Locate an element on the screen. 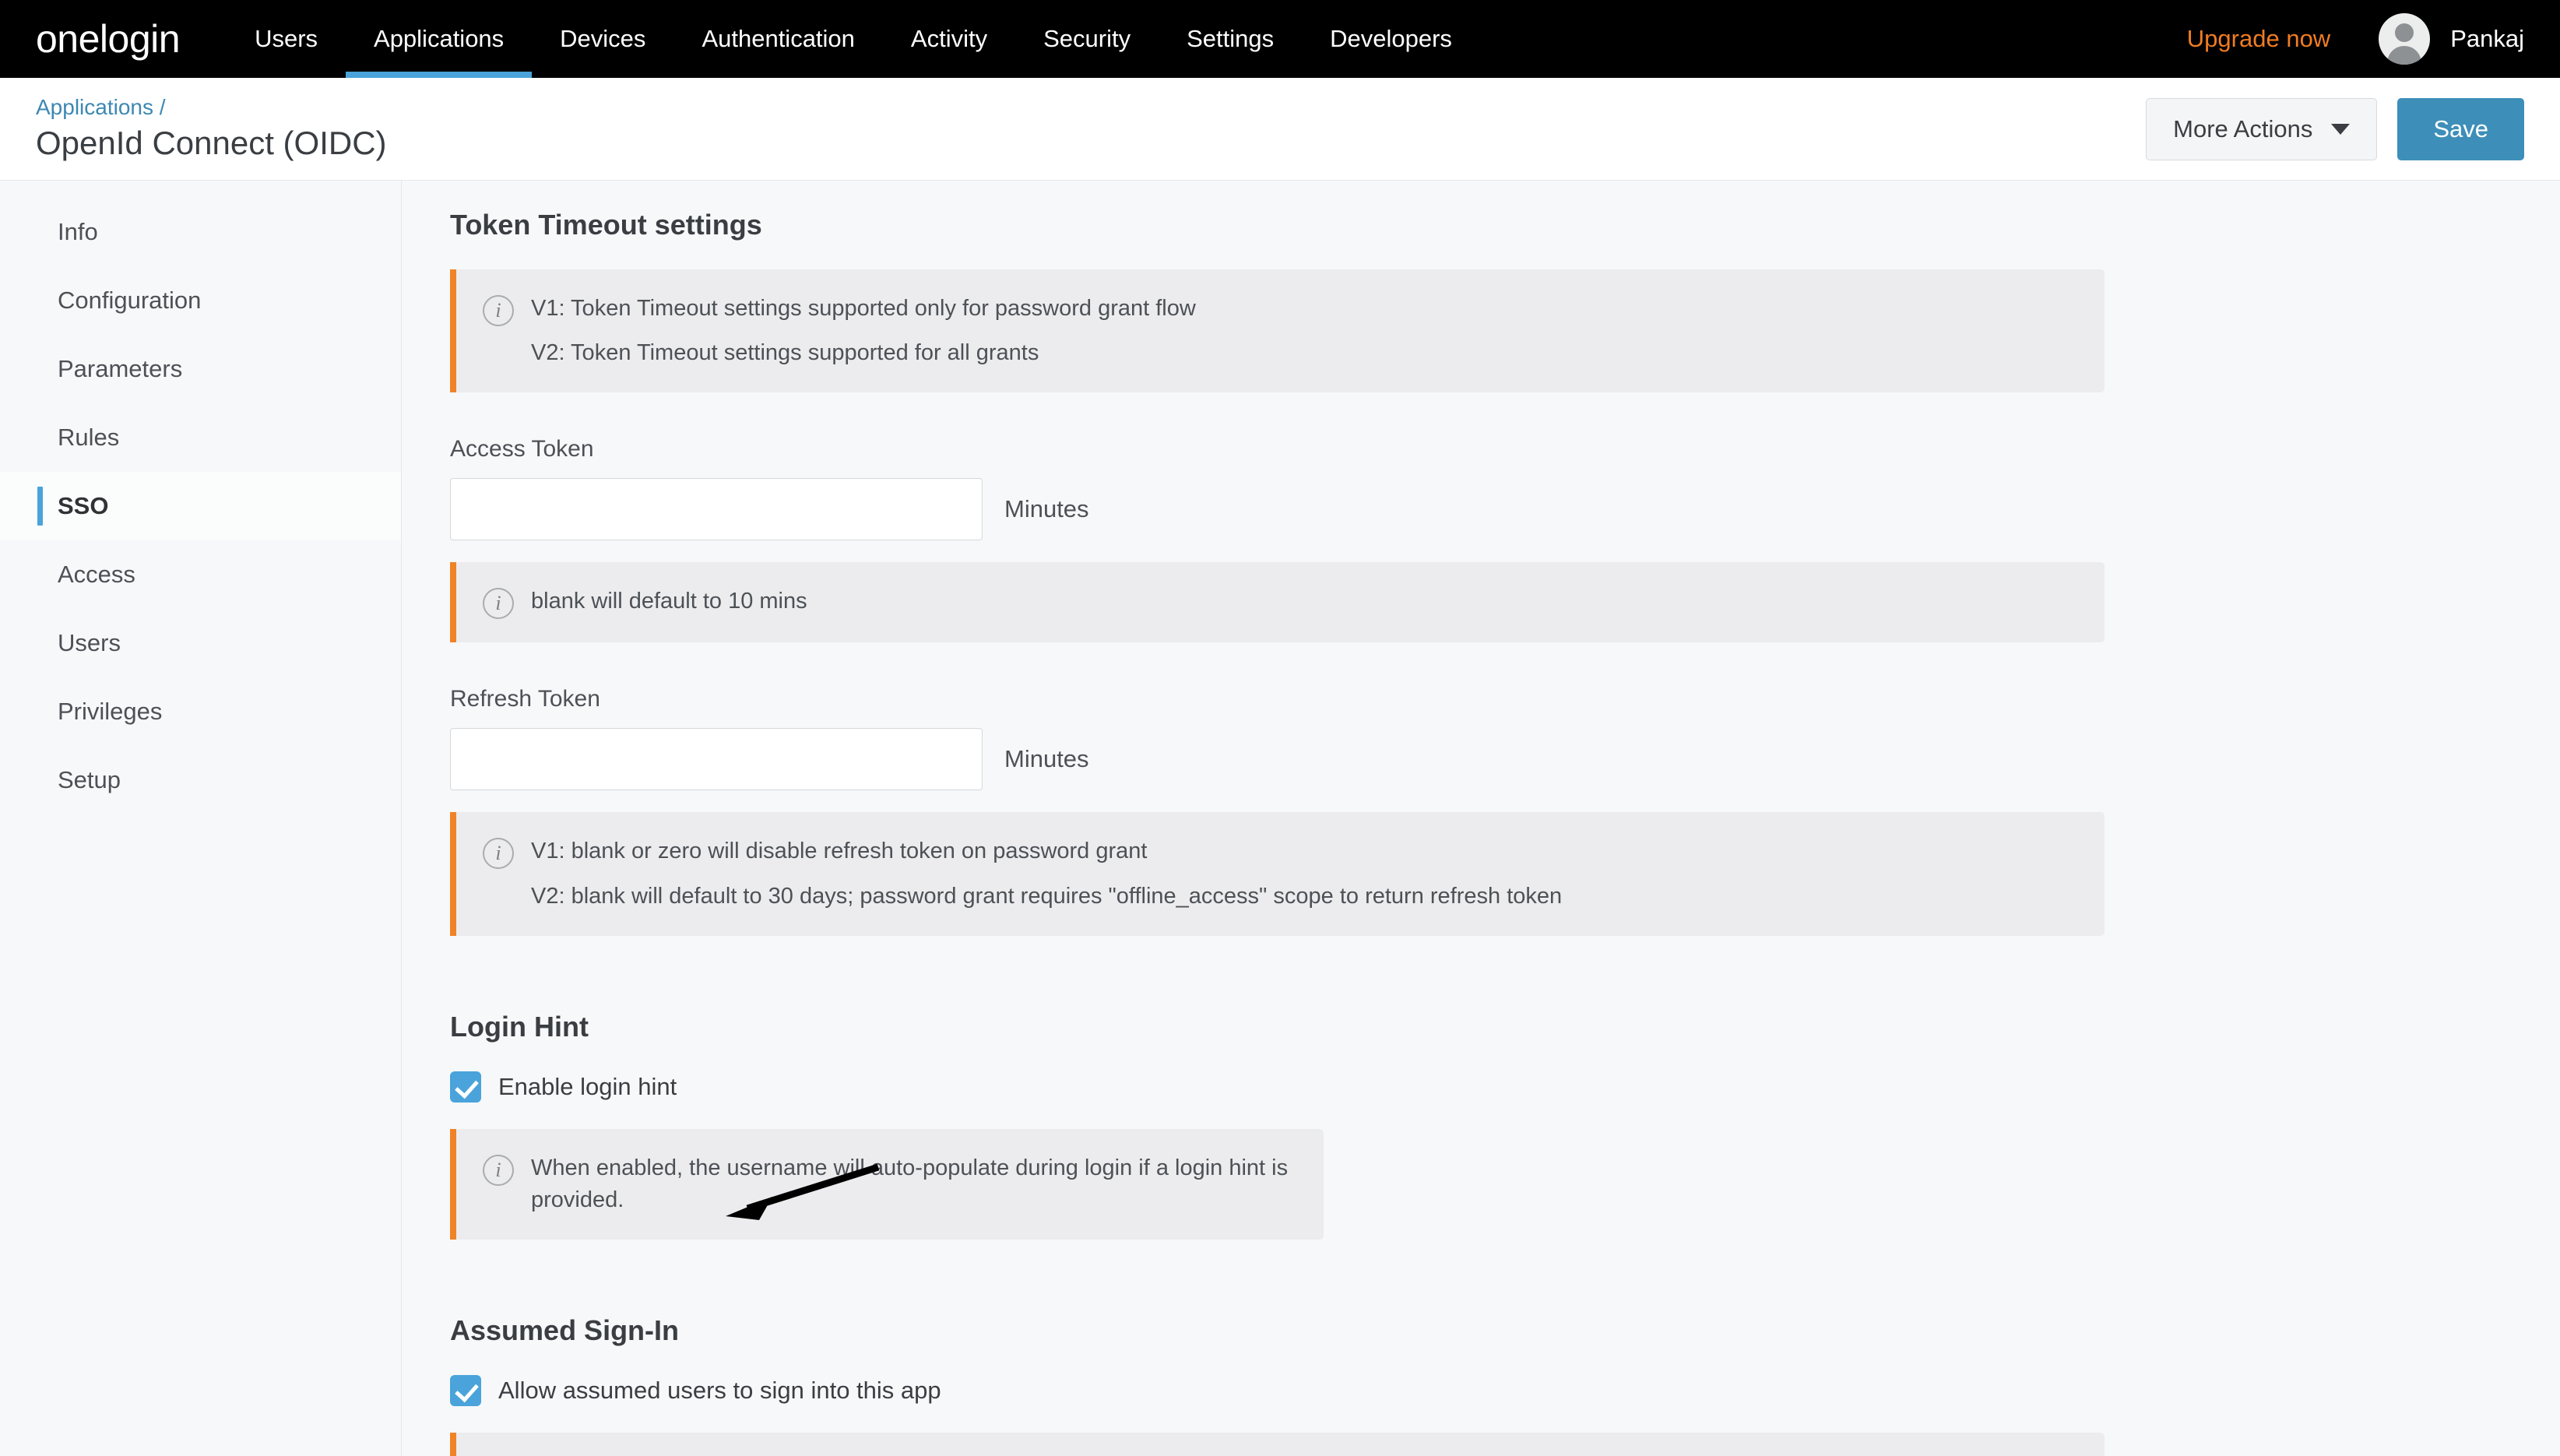 The image size is (2560, 1456). sidebar-item-label: Parameters is located at coordinates (121, 368).